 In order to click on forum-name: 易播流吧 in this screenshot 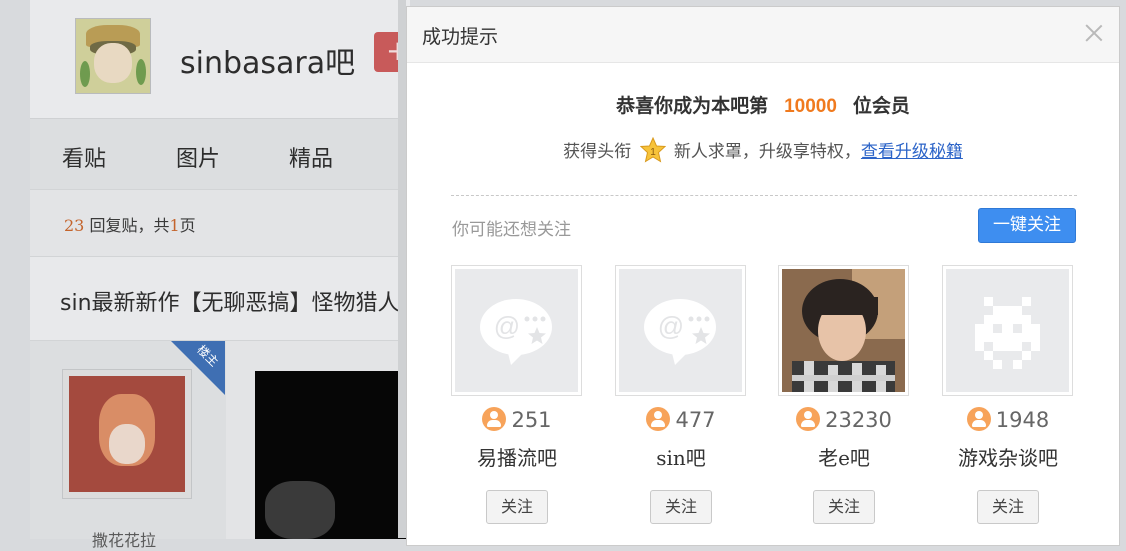, I will do `click(517, 456)`.